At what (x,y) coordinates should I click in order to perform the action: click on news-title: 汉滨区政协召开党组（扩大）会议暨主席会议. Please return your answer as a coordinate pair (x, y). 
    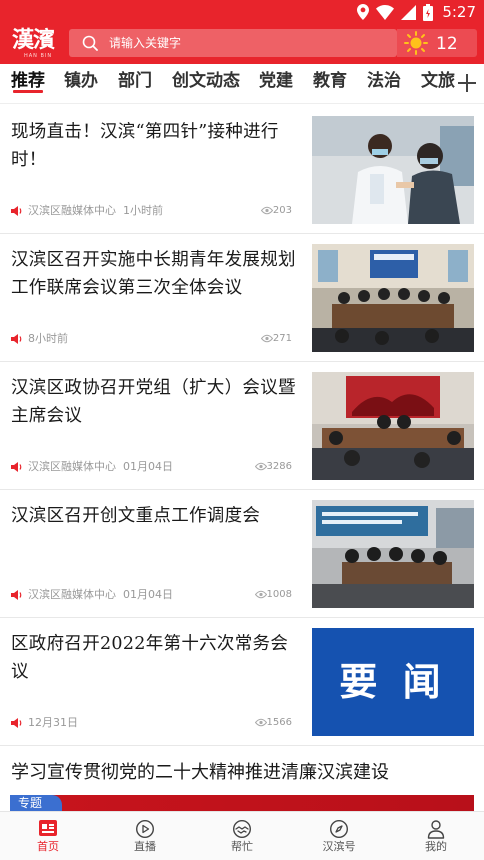
    Looking at the image, I should click on (153, 402).